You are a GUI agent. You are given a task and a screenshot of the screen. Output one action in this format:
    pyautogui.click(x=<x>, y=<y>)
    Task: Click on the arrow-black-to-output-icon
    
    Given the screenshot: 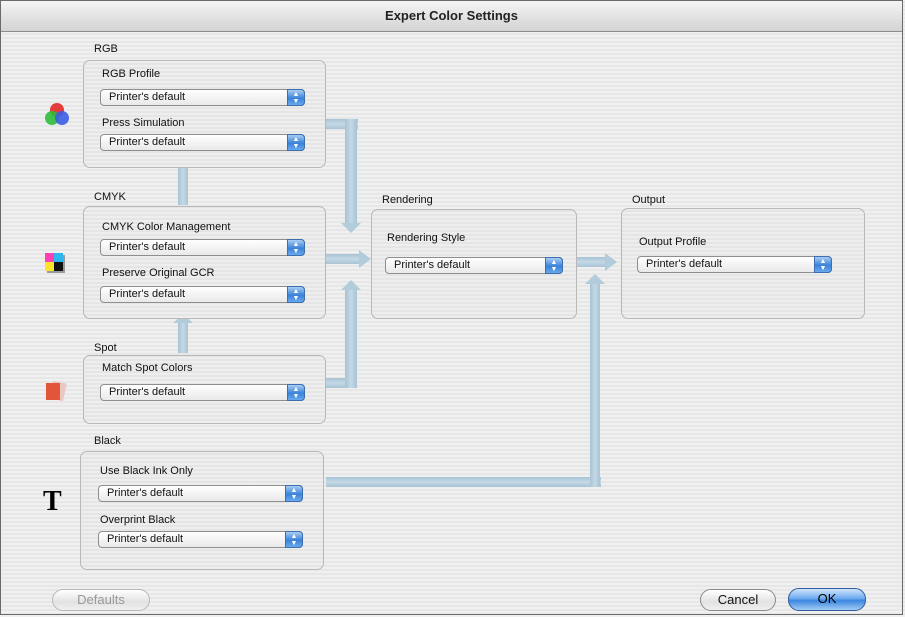 What is the action you would take?
    pyautogui.click(x=595, y=279)
    